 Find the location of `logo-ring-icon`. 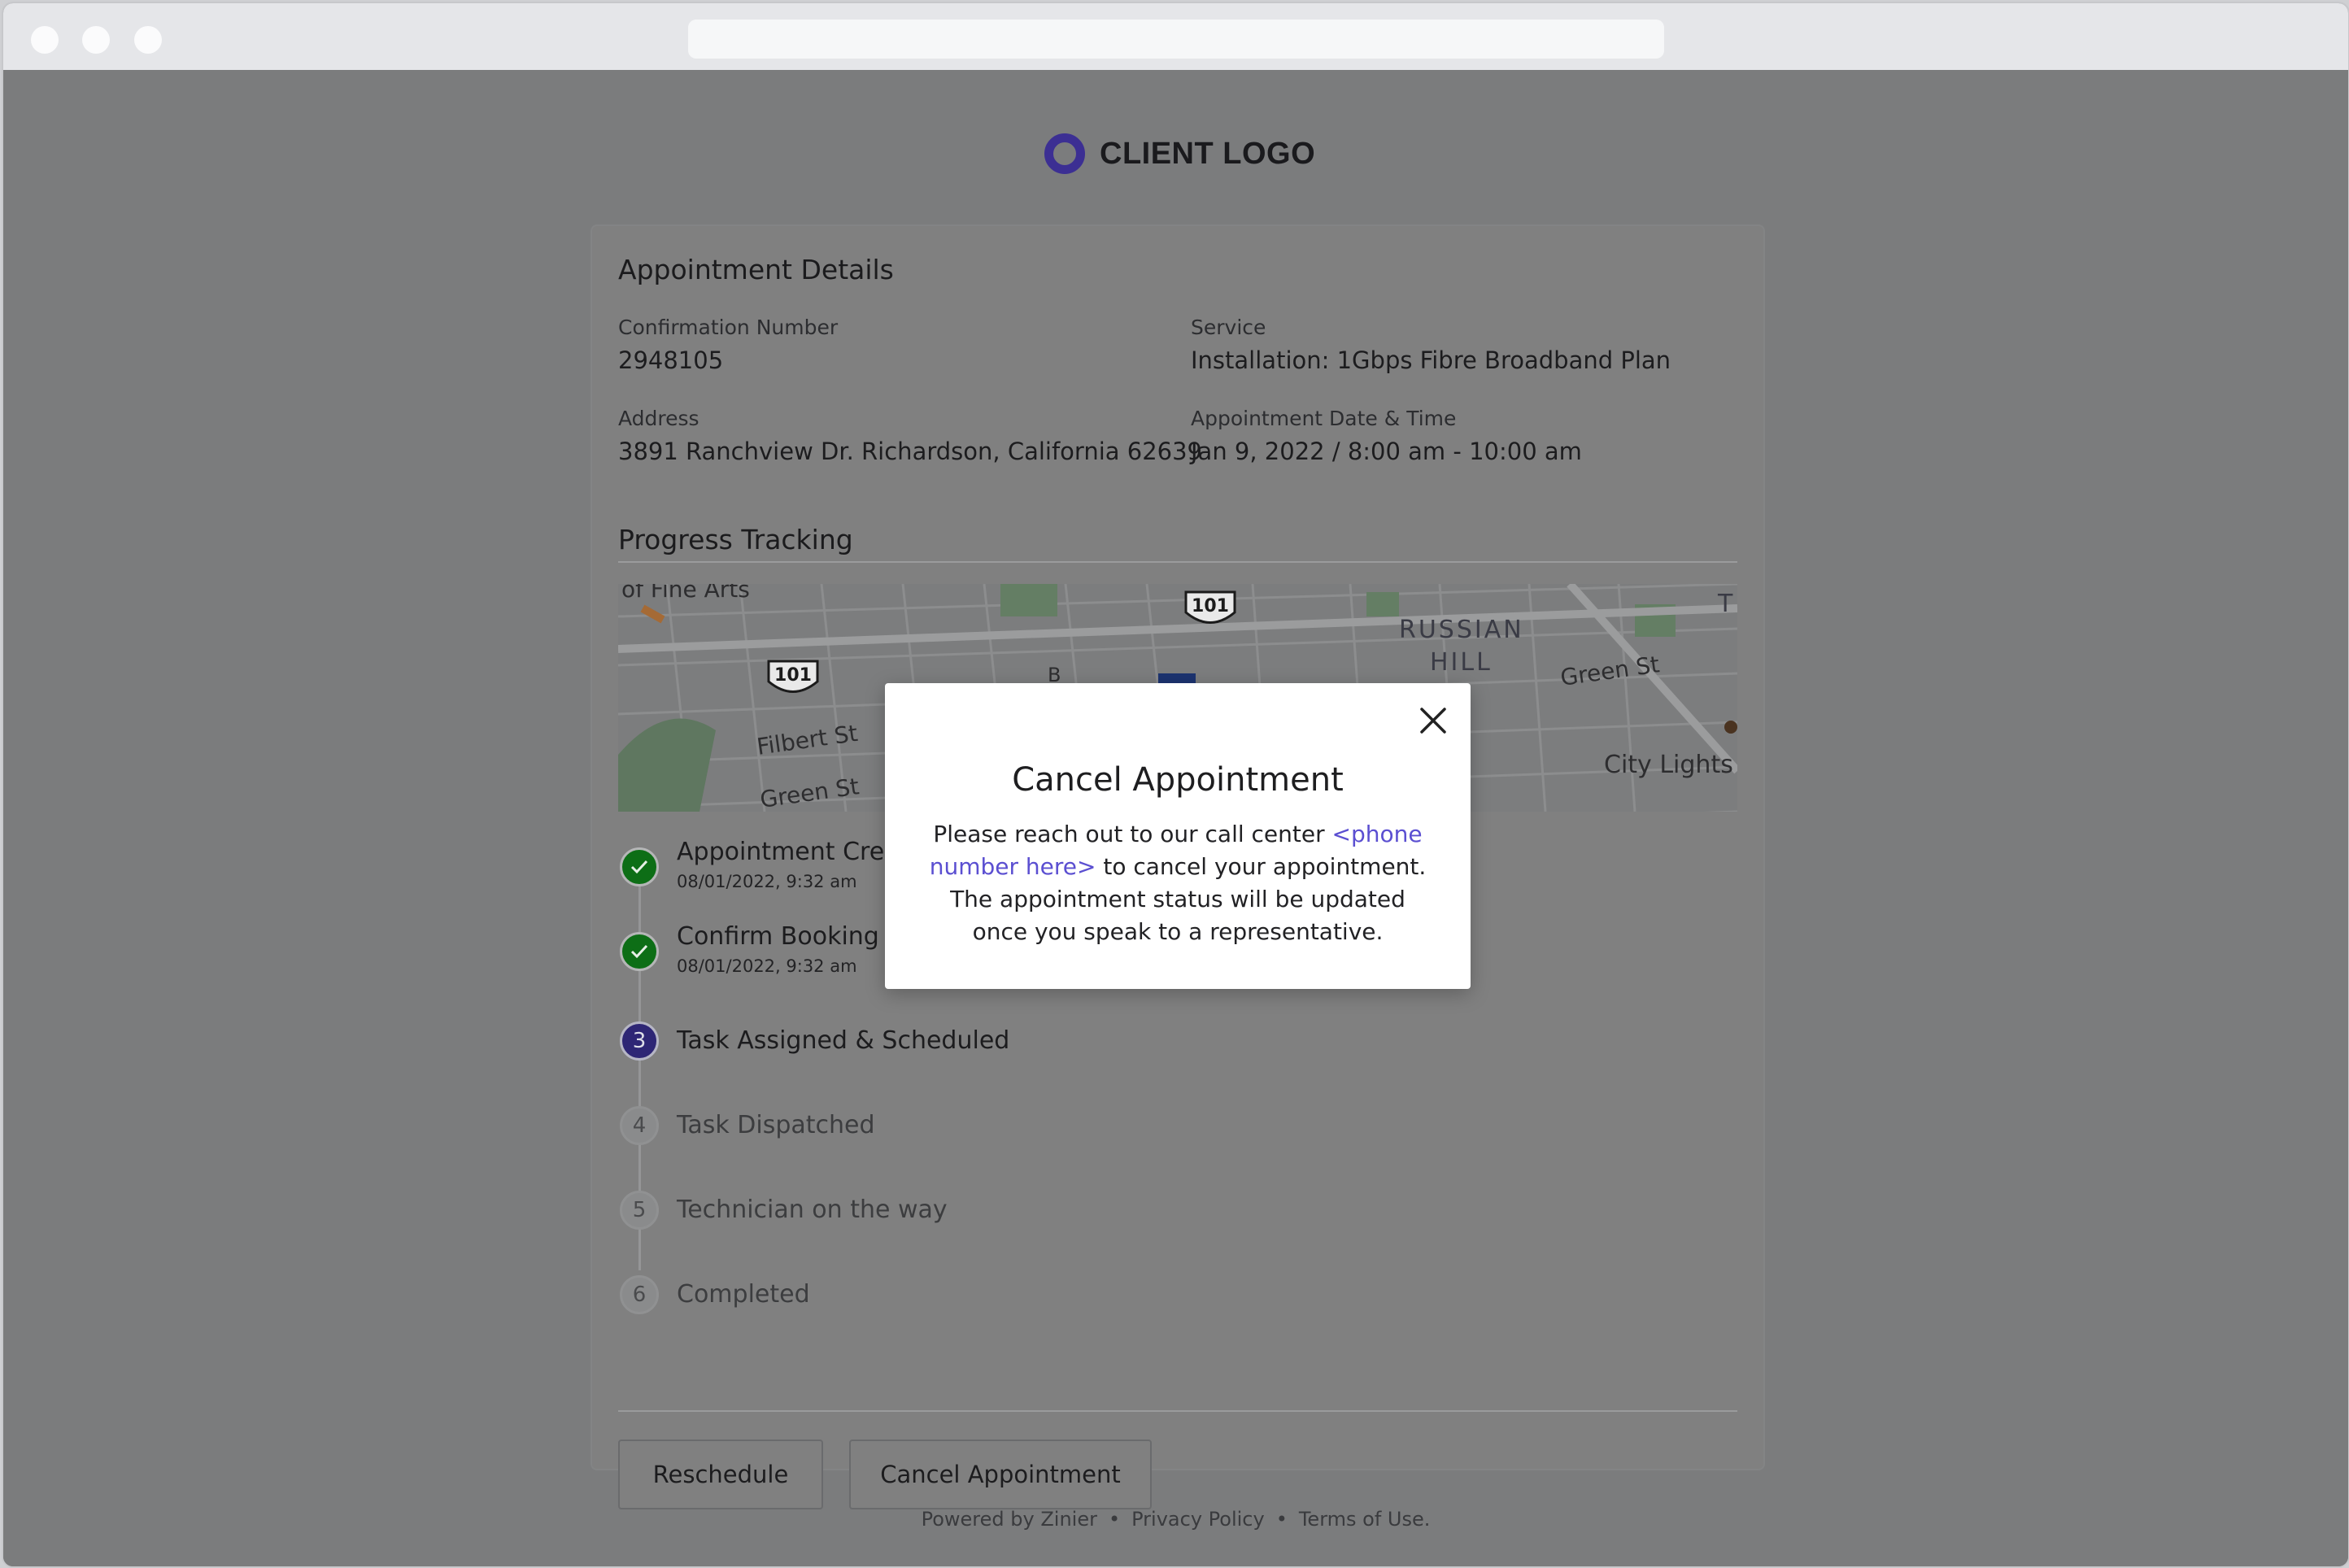

logo-ring-icon is located at coordinates (1064, 153).